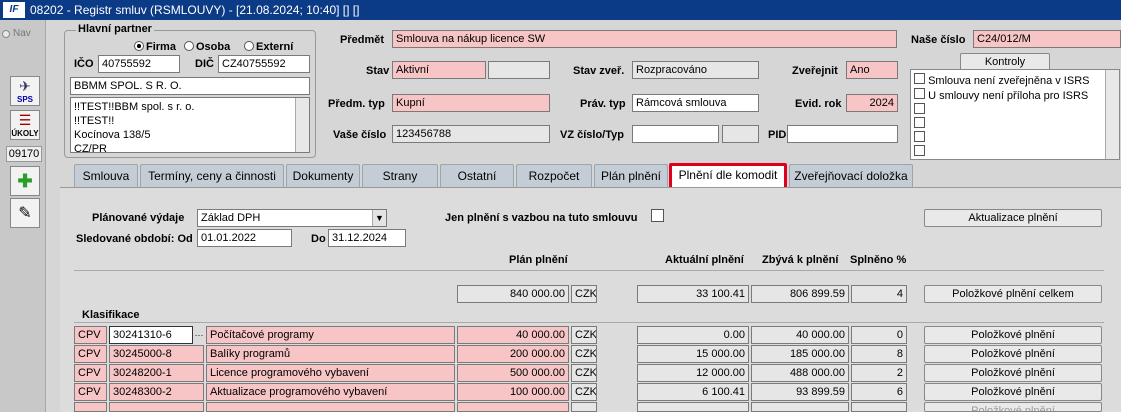  What do you see at coordinates (872, 70) in the screenshot?
I see `zverejnit-field: Ano` at bounding box center [872, 70].